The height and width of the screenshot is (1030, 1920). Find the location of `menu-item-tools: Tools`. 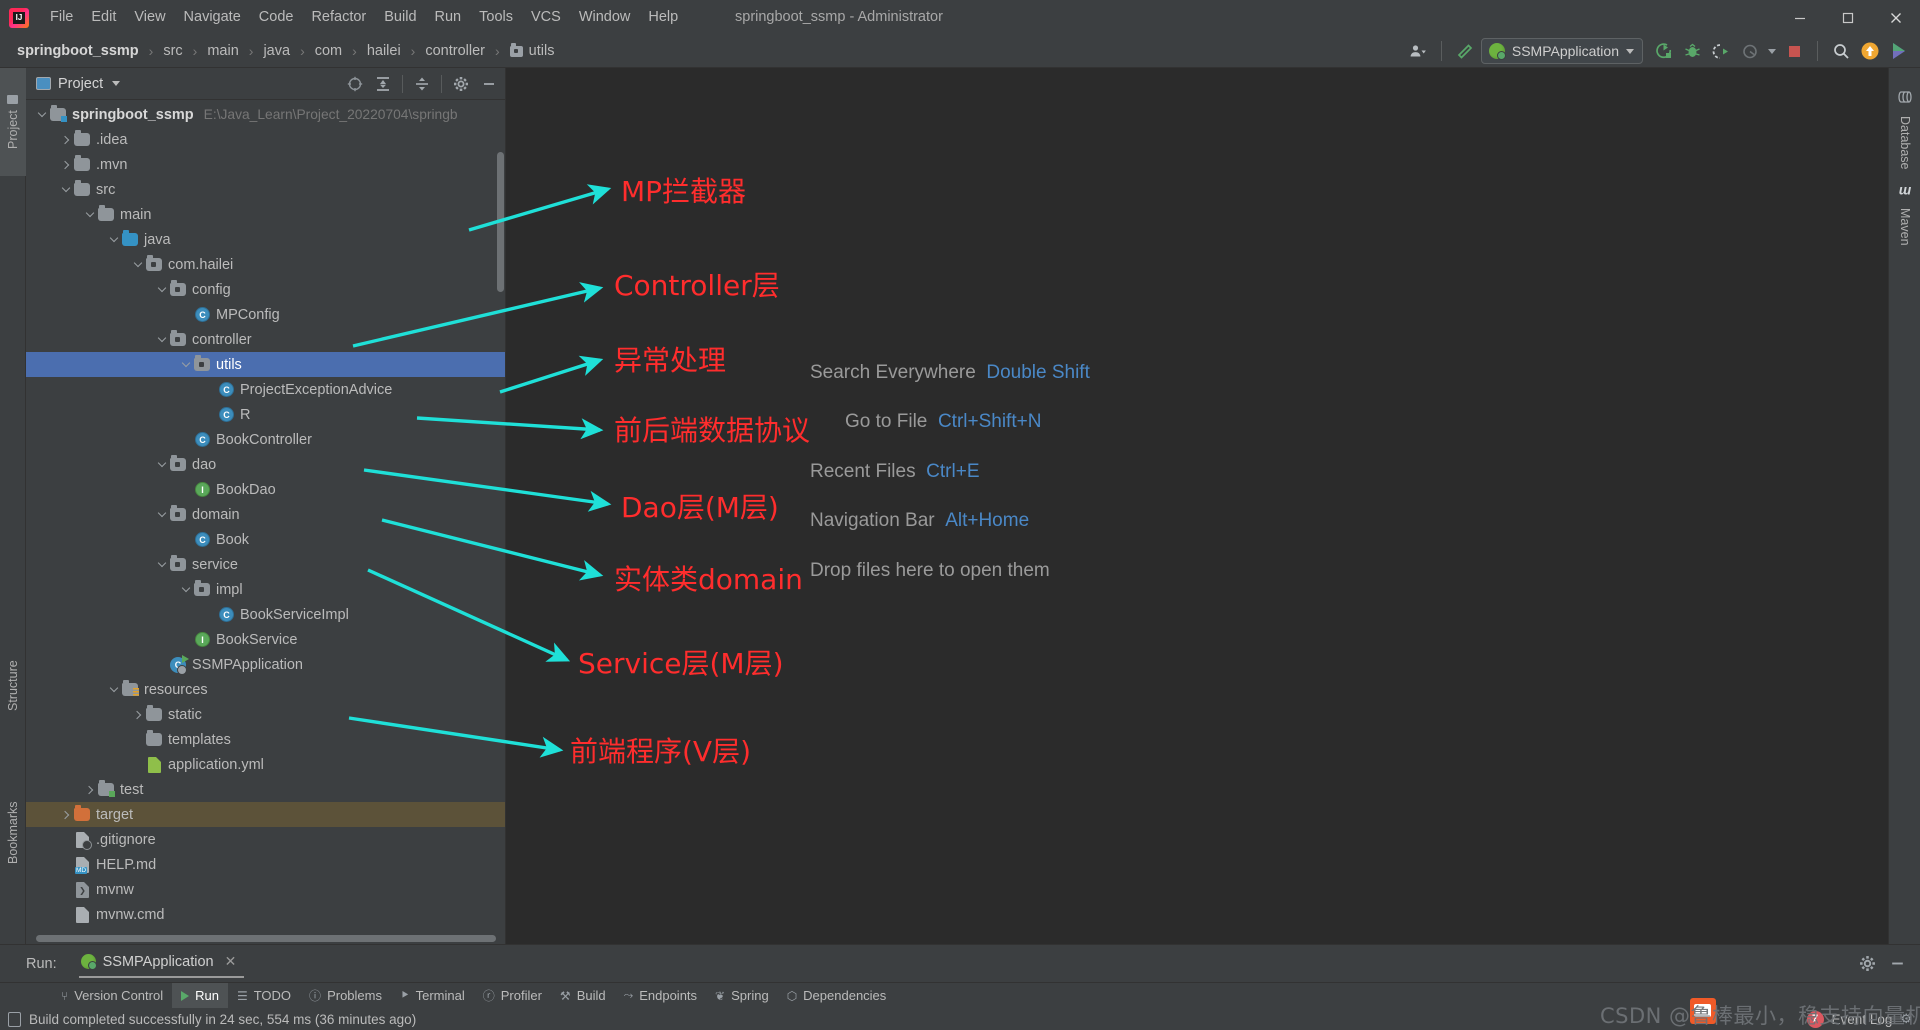

menu-item-tools: Tools is located at coordinates (496, 17).